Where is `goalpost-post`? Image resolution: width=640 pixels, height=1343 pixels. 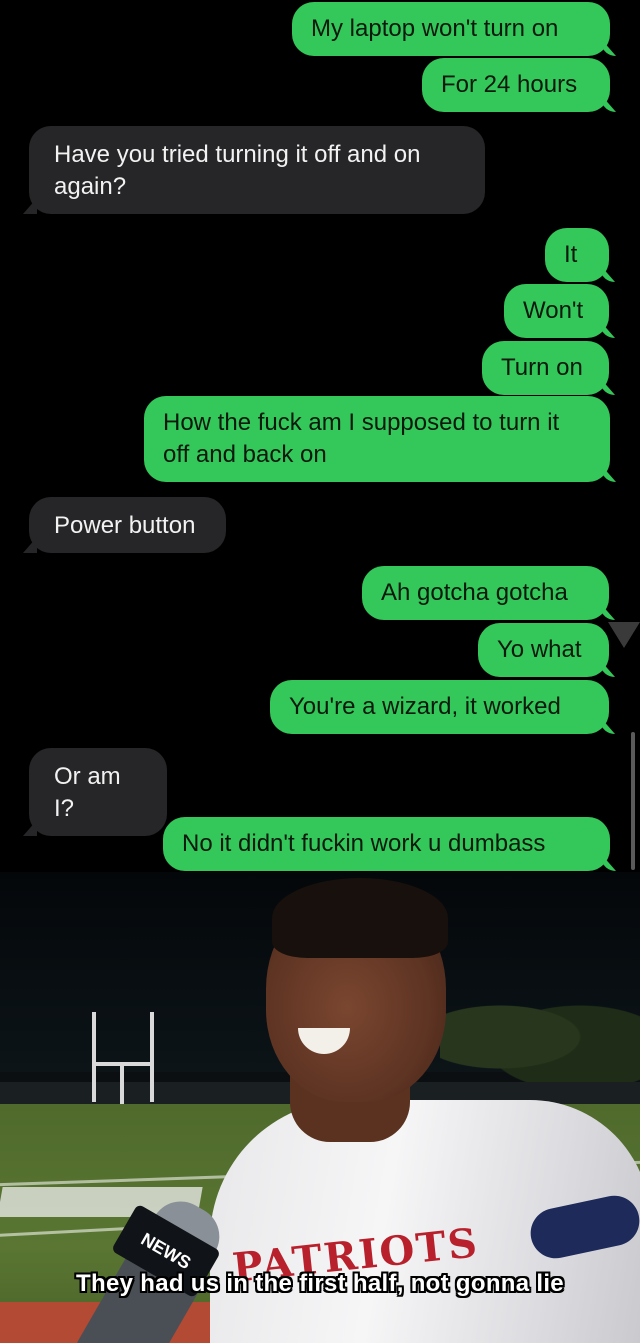
goalpost-post is located at coordinates (122, 1084).